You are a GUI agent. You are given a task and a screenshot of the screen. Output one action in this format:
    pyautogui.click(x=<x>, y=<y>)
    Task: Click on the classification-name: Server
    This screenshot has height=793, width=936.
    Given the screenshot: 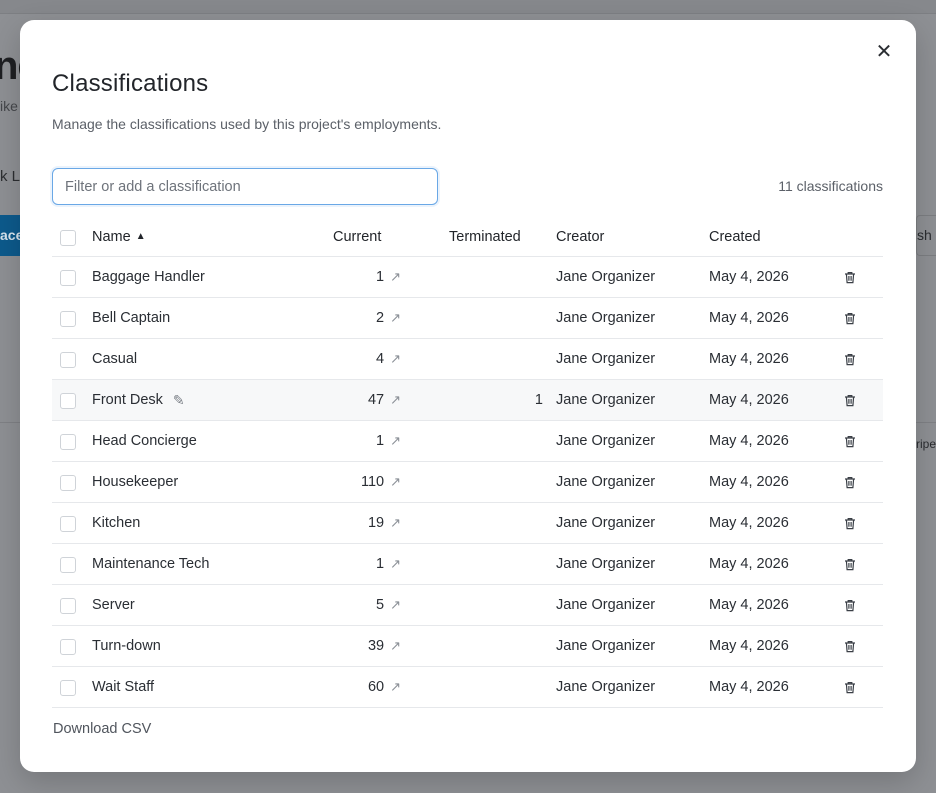 What is the action you would take?
    pyautogui.click(x=113, y=605)
    